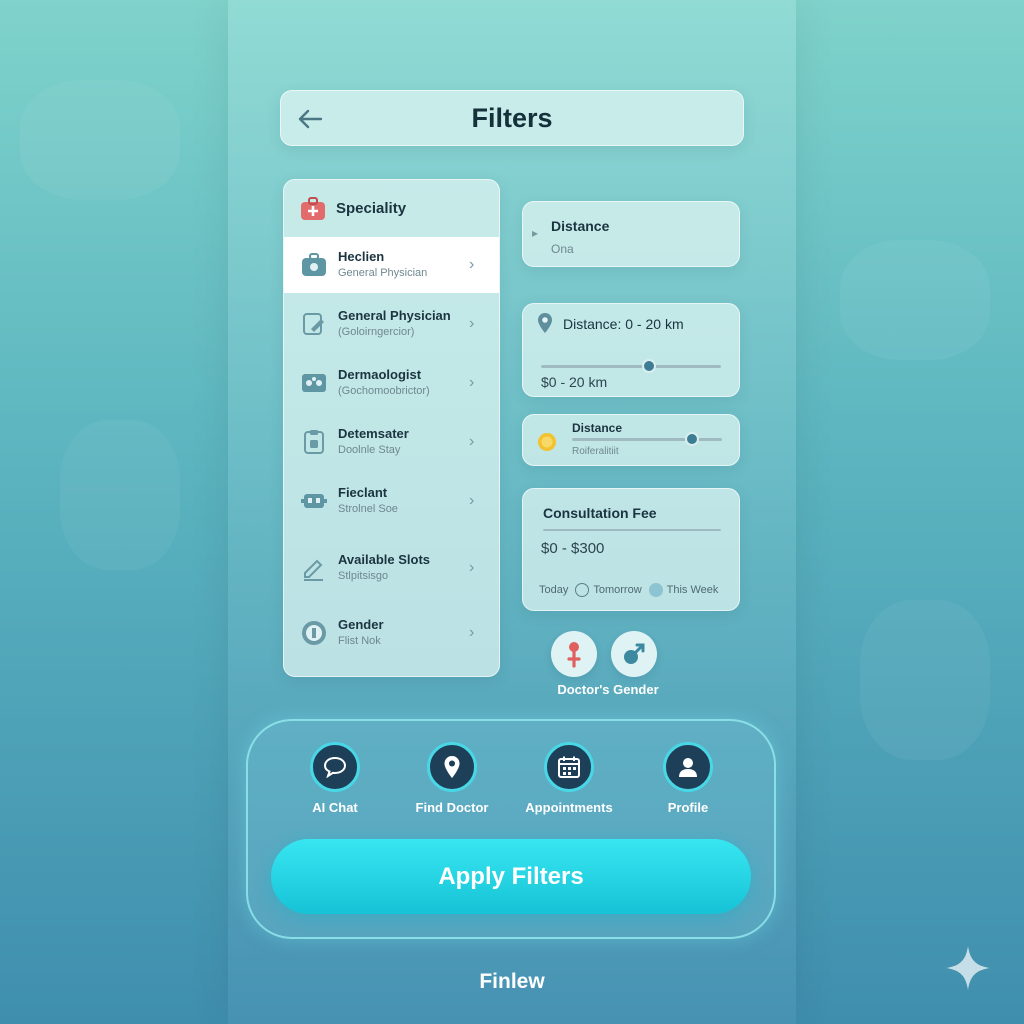 The height and width of the screenshot is (1024, 1024). Describe the element at coordinates (535, 233) in the screenshot. I see `caret-right-icon: ▸` at that location.